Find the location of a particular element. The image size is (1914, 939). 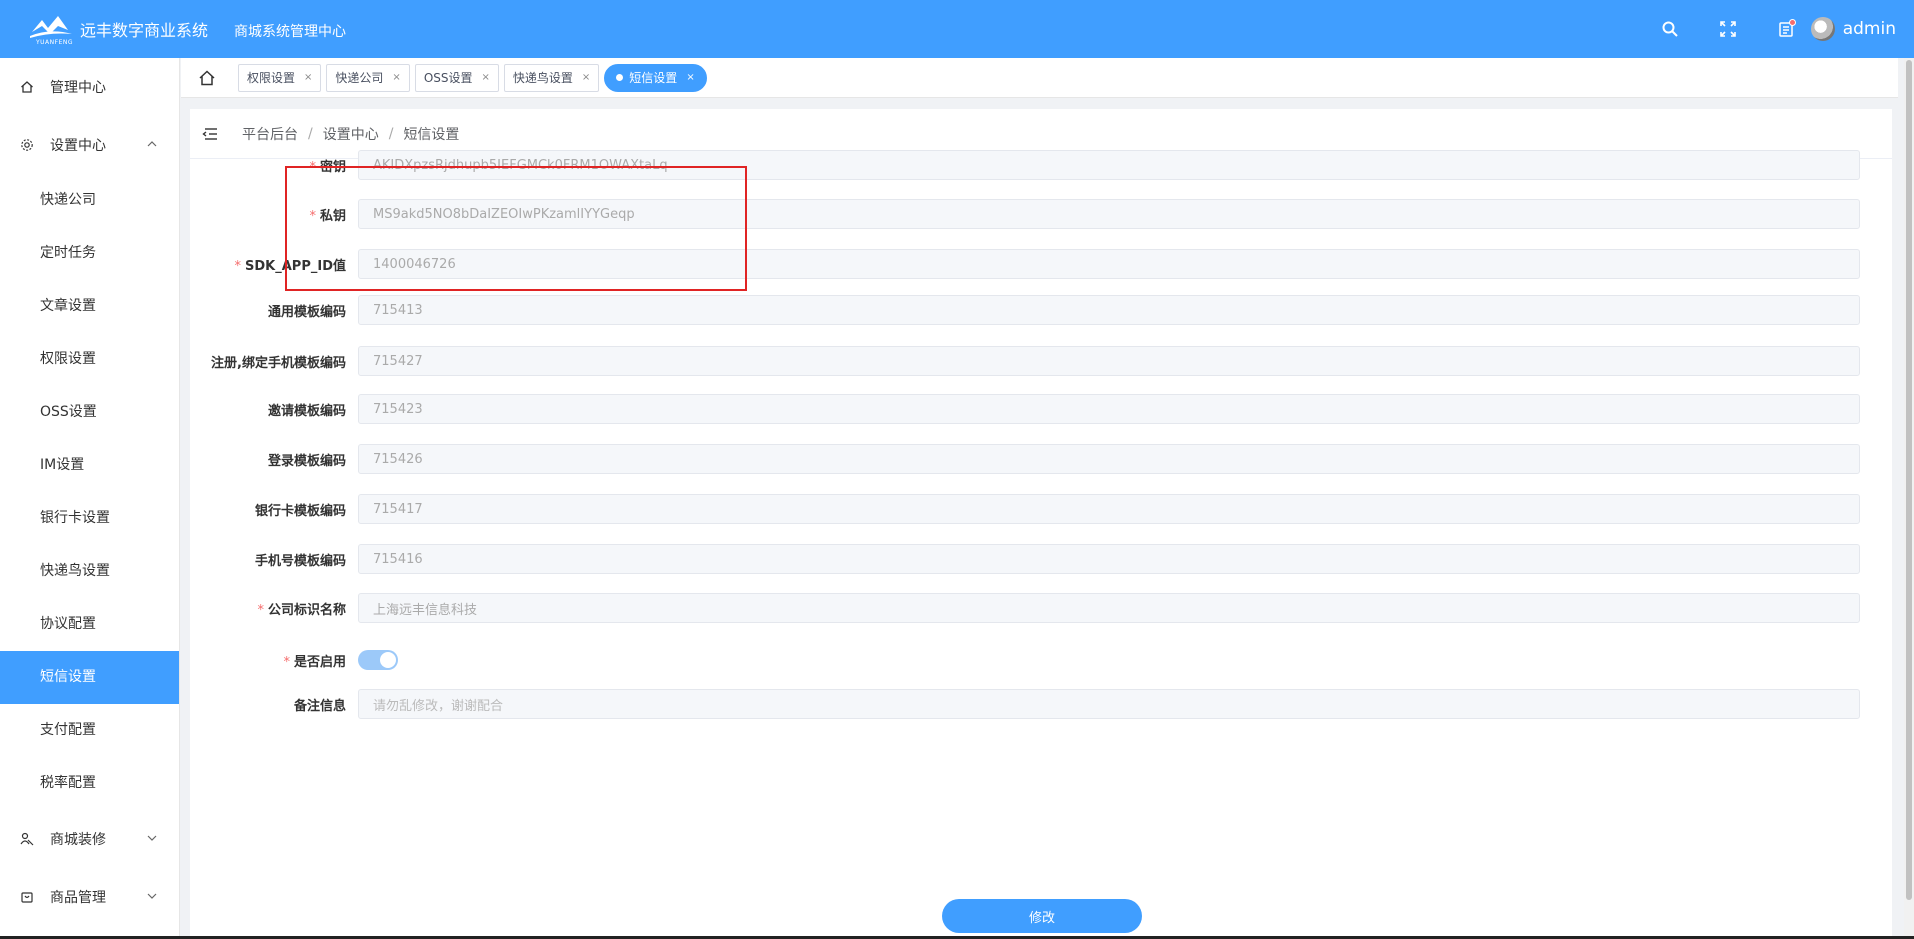

sidebar-group-settings: 设置中心 is located at coordinates (89, 145).